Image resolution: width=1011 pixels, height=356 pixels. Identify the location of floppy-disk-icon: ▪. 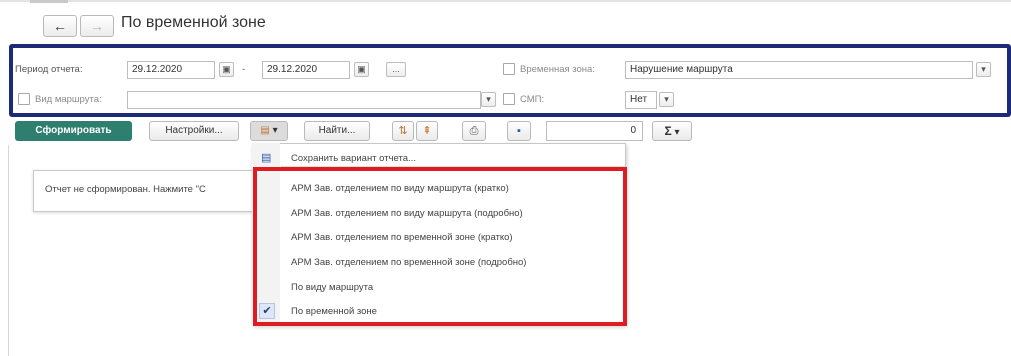
(519, 131).